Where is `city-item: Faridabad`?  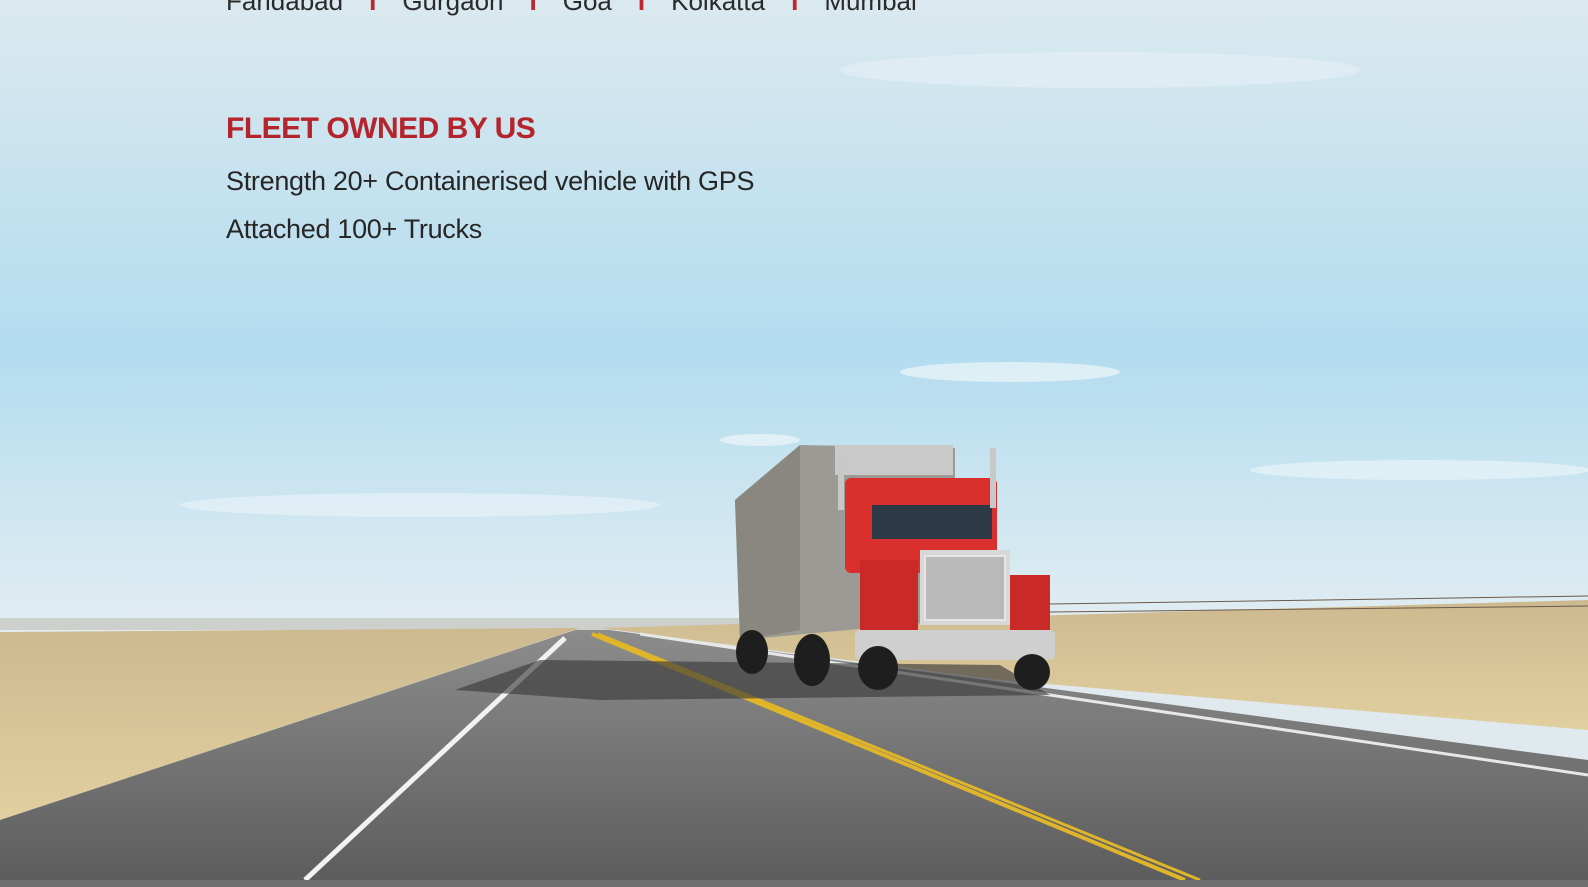
city-item: Faridabad is located at coordinates (285, 8).